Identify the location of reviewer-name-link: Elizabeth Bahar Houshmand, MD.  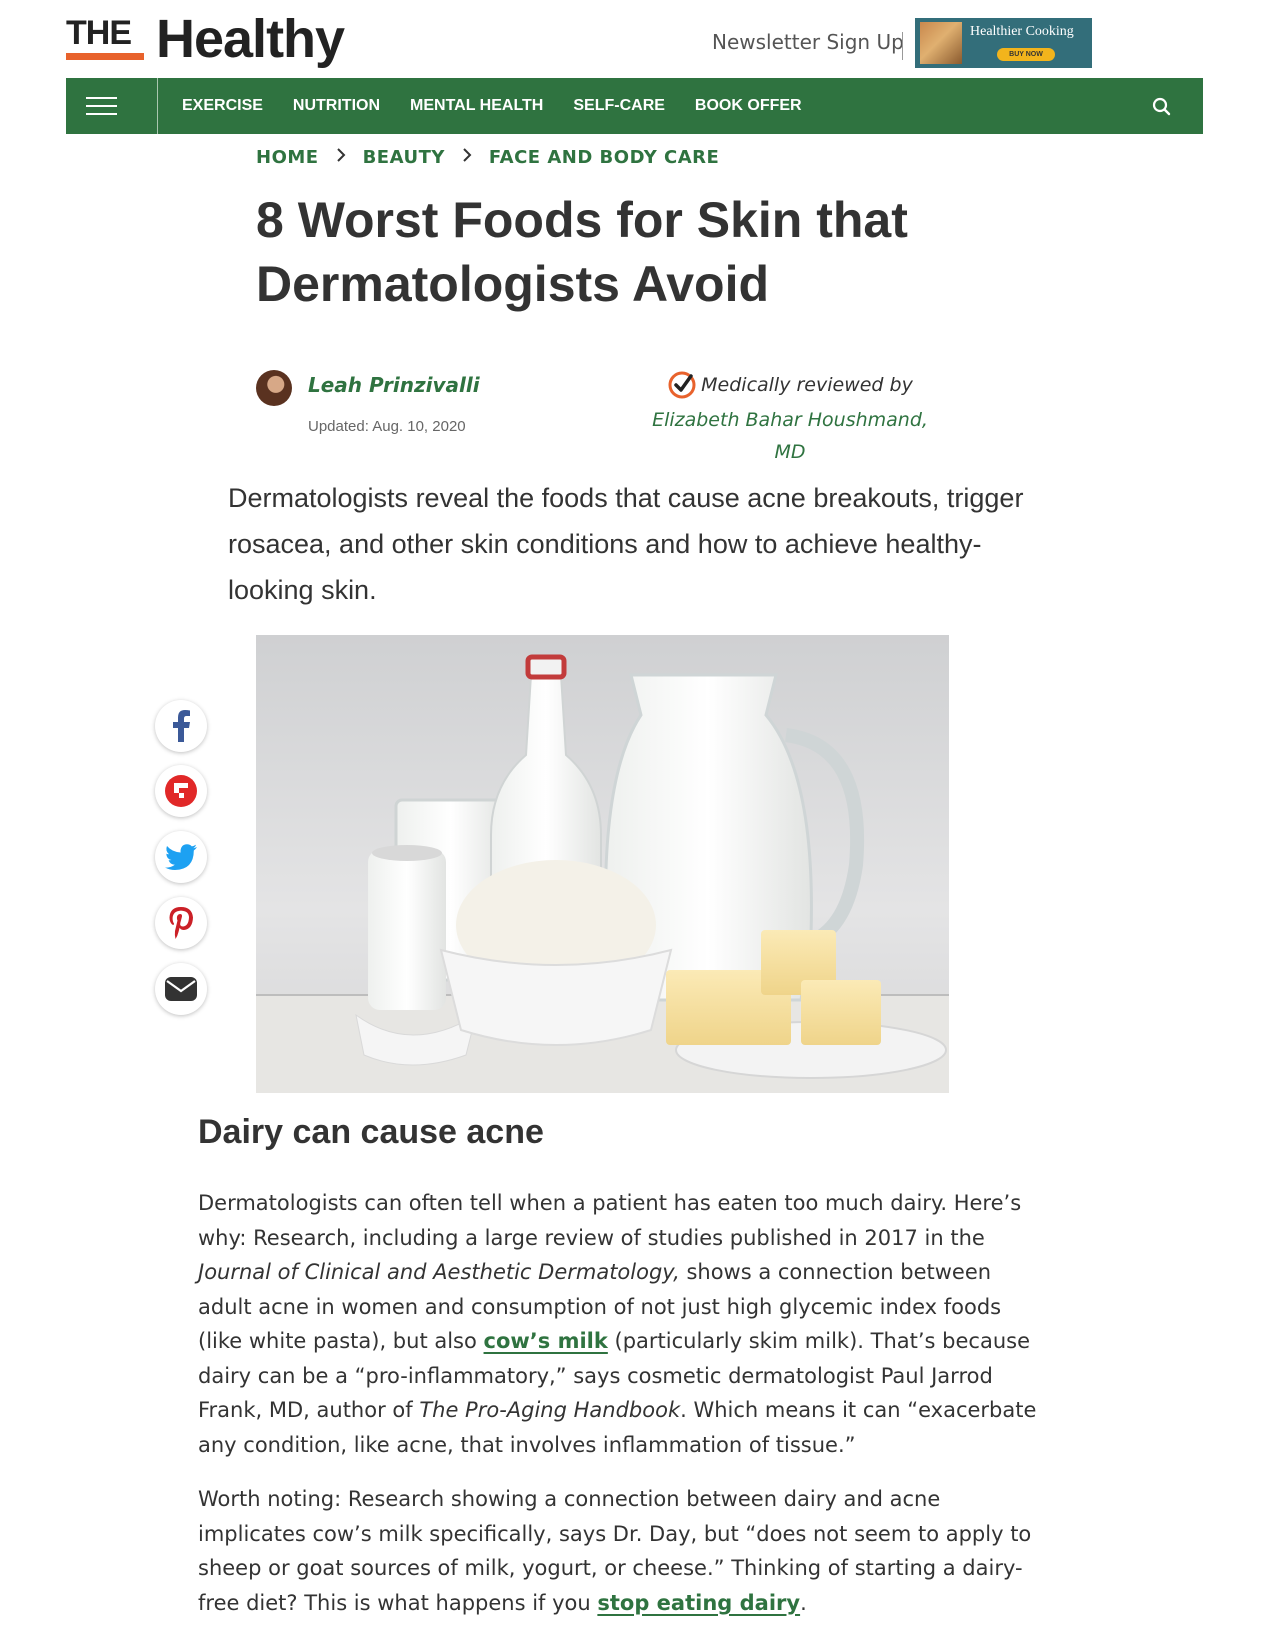
(790, 436).